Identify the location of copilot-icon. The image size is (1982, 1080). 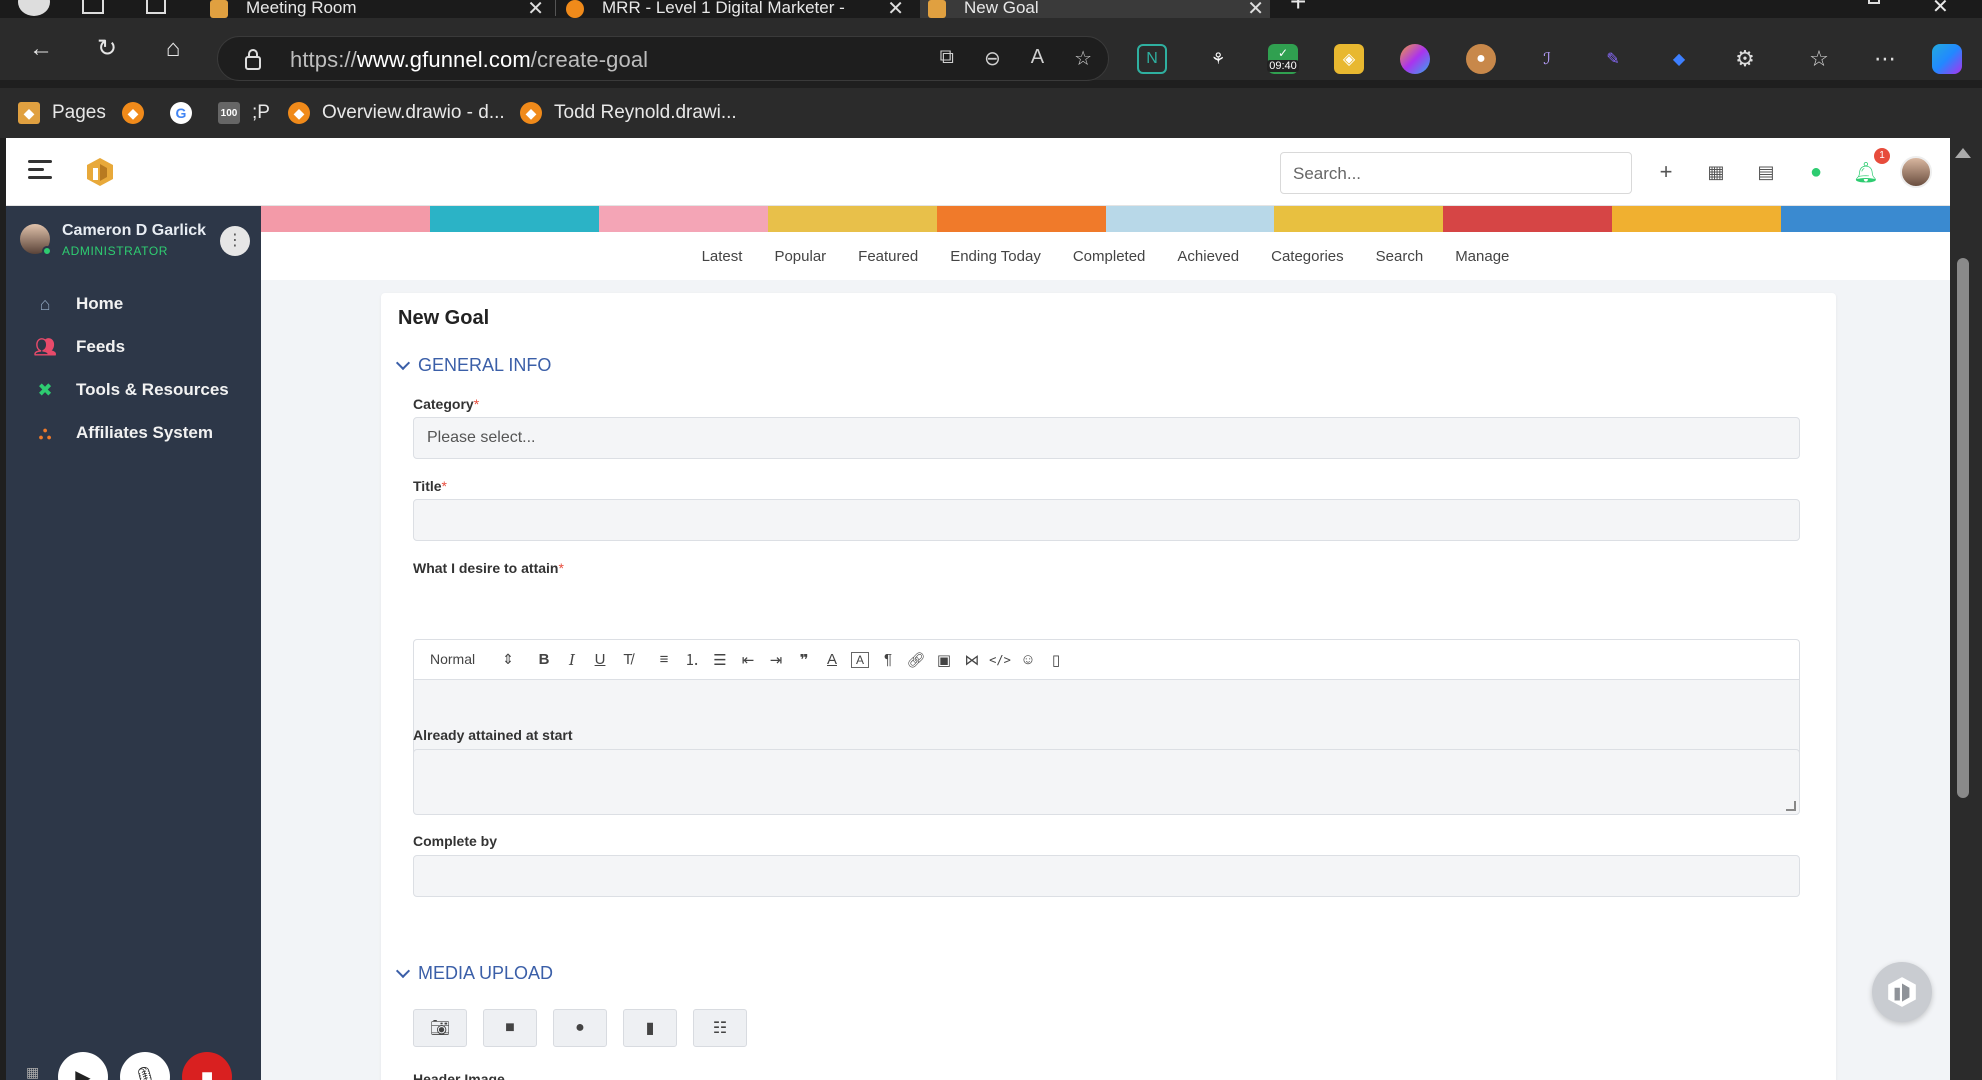
(1947, 59).